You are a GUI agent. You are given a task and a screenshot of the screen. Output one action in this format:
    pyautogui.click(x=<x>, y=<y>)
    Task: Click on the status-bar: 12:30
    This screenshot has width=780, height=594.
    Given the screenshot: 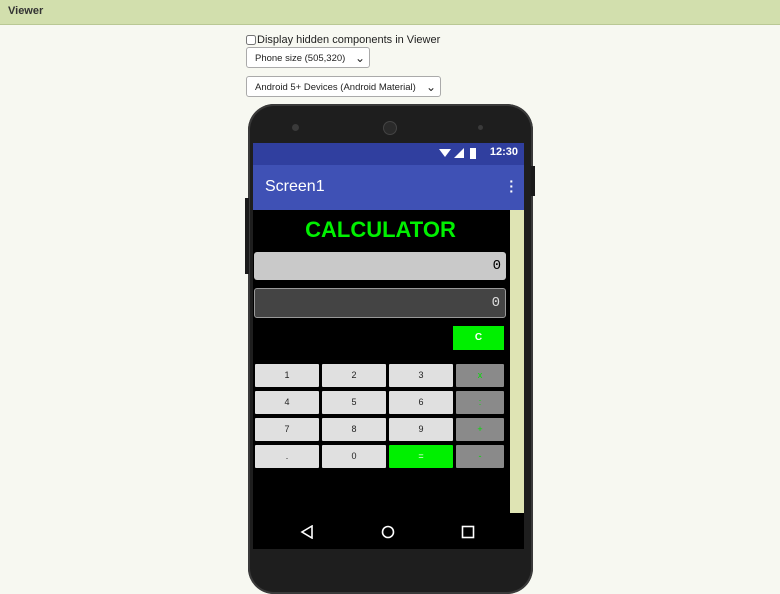 What is the action you would take?
    pyautogui.click(x=388, y=154)
    